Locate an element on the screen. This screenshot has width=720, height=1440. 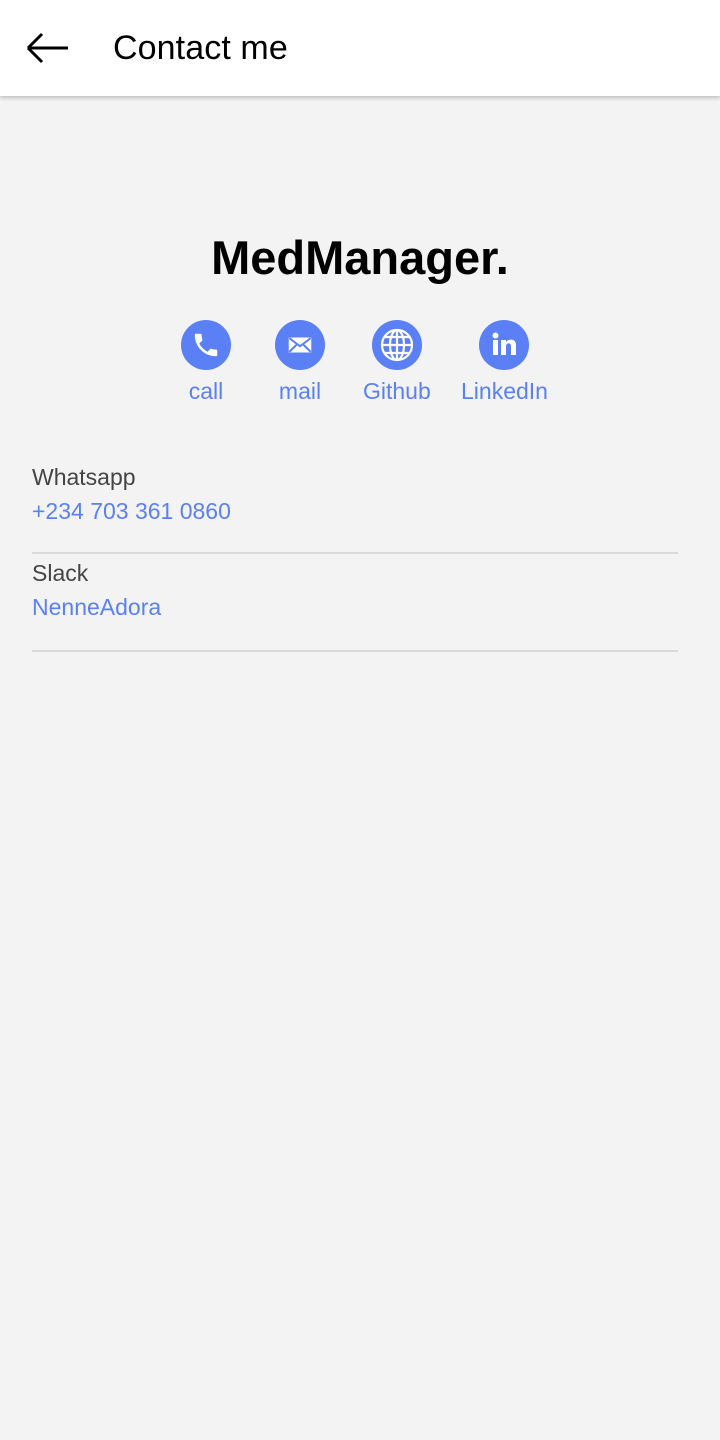
contact-item-slack: Slack NenneAdora is located at coordinates (355, 603).